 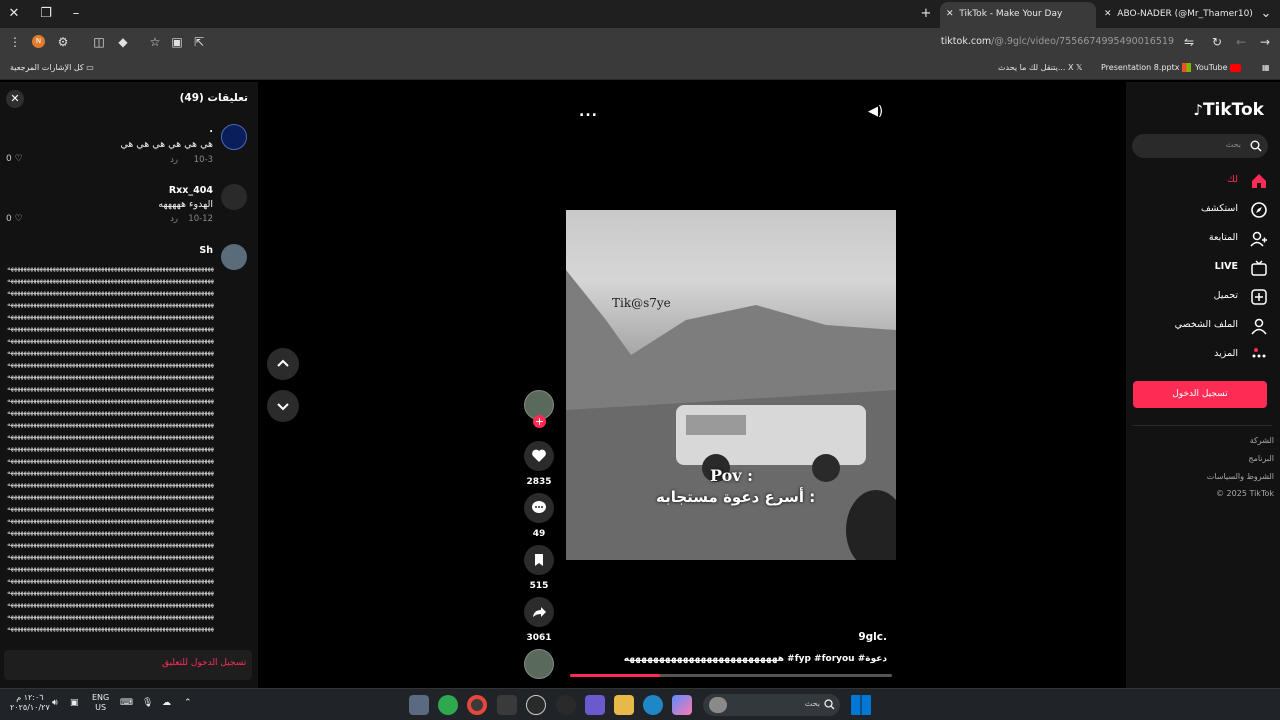 What do you see at coordinates (204, 663) in the screenshot?
I see `login-to-comment-link: تسجيل الدخول للتعليق` at bounding box center [204, 663].